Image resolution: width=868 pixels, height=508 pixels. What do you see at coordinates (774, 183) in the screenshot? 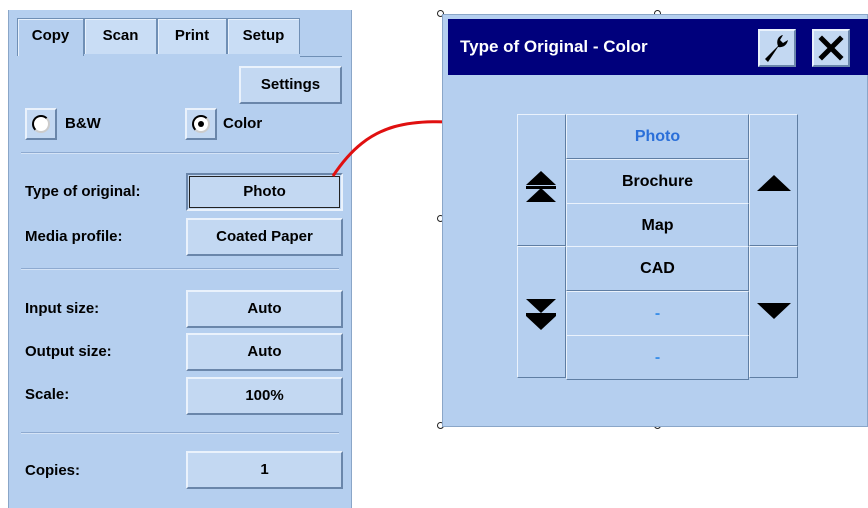
I see `up-triangle-icon` at bounding box center [774, 183].